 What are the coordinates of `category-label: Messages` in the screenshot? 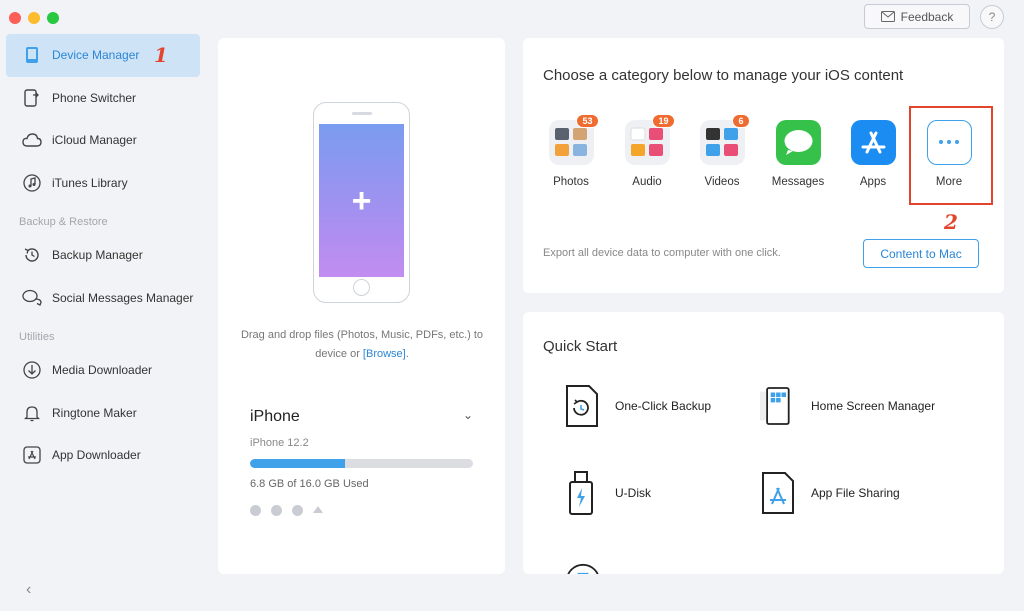 It's located at (798, 182).